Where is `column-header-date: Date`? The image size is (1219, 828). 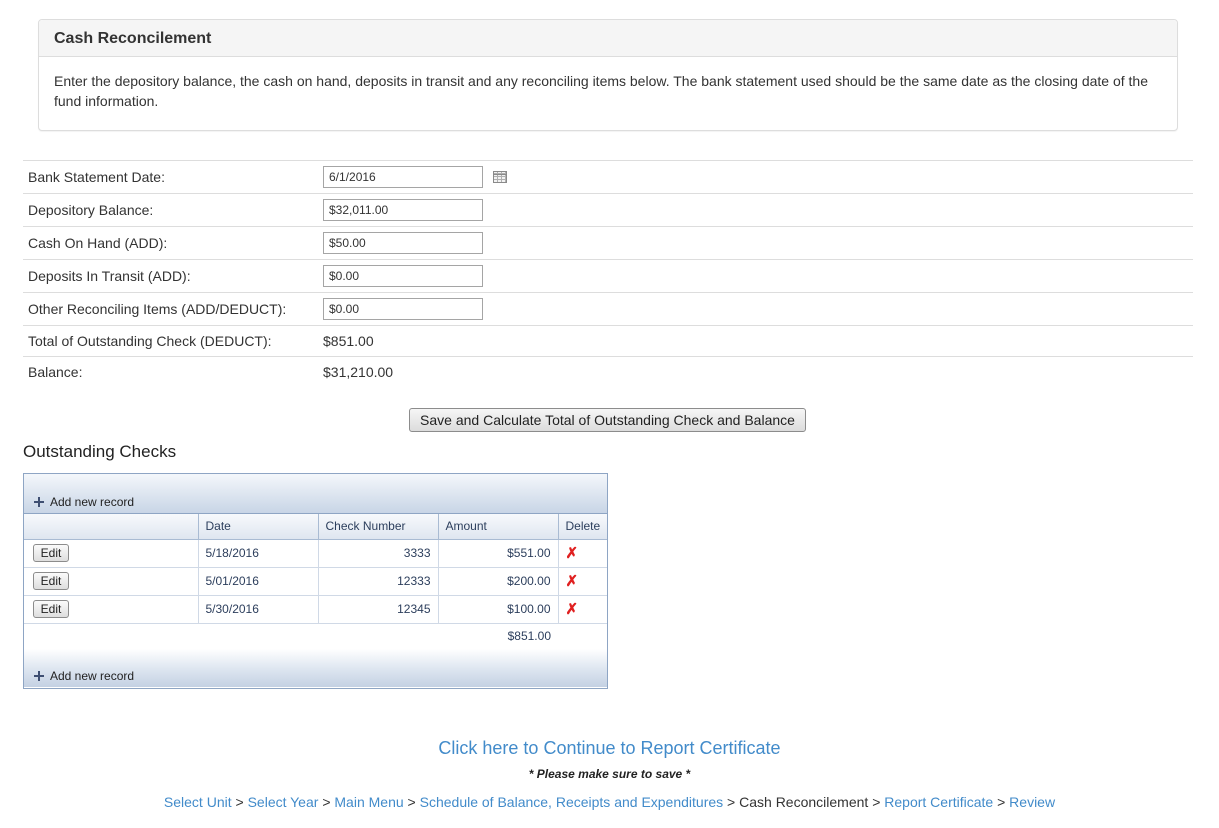 column-header-date: Date is located at coordinates (257, 527).